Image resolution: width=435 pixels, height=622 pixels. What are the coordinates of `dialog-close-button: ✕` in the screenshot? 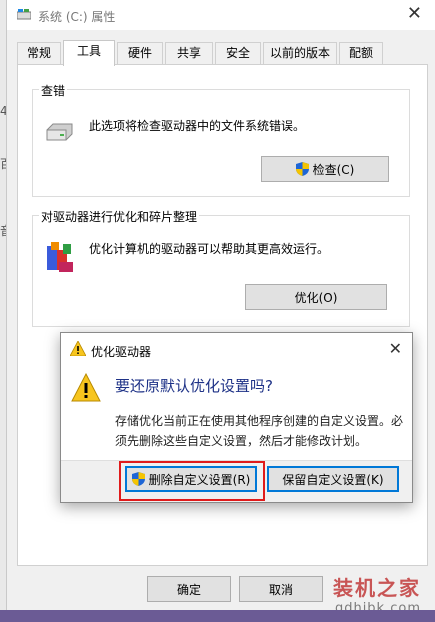 It's located at (395, 348).